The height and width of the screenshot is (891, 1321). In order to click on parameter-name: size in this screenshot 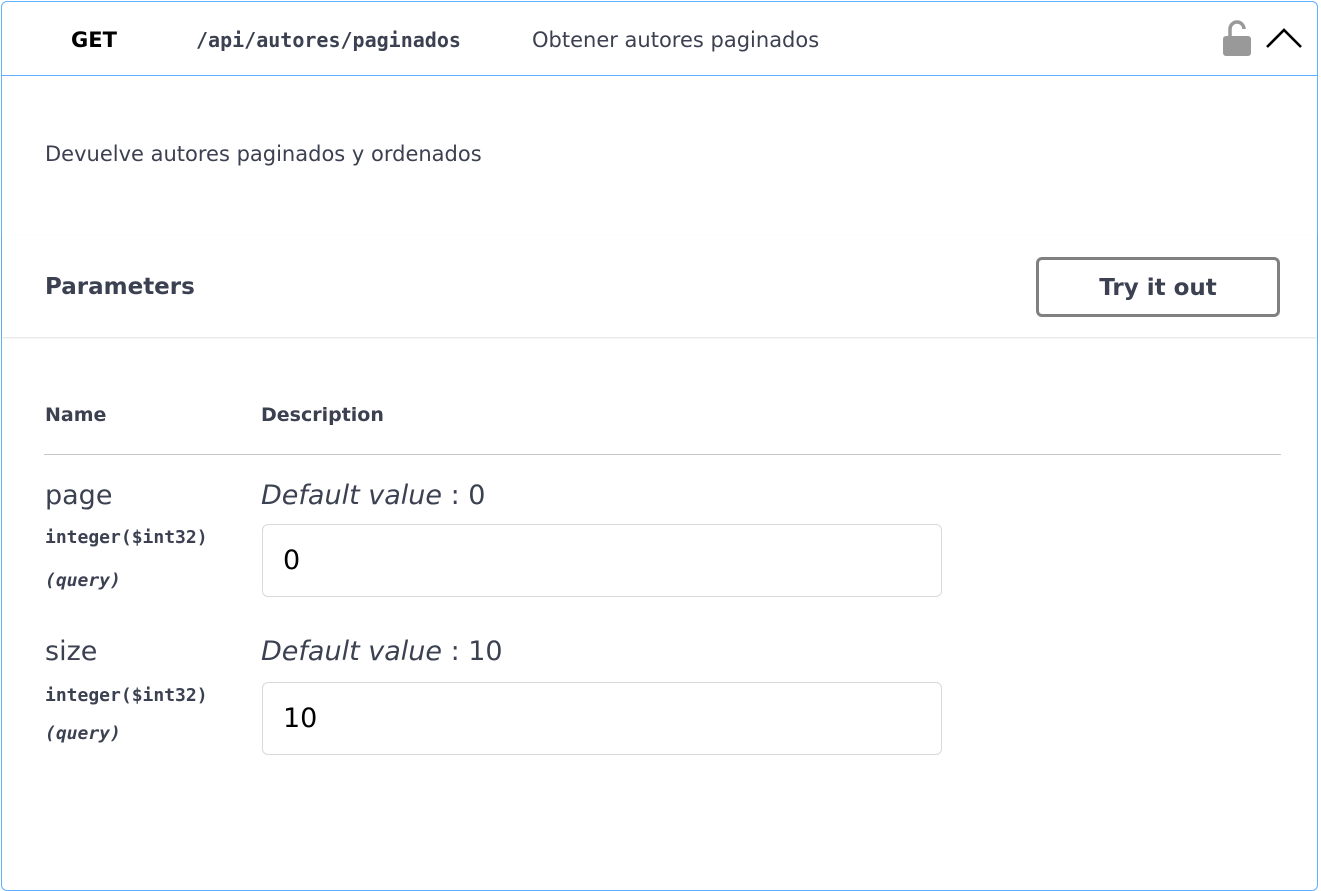, I will do `click(71, 651)`.